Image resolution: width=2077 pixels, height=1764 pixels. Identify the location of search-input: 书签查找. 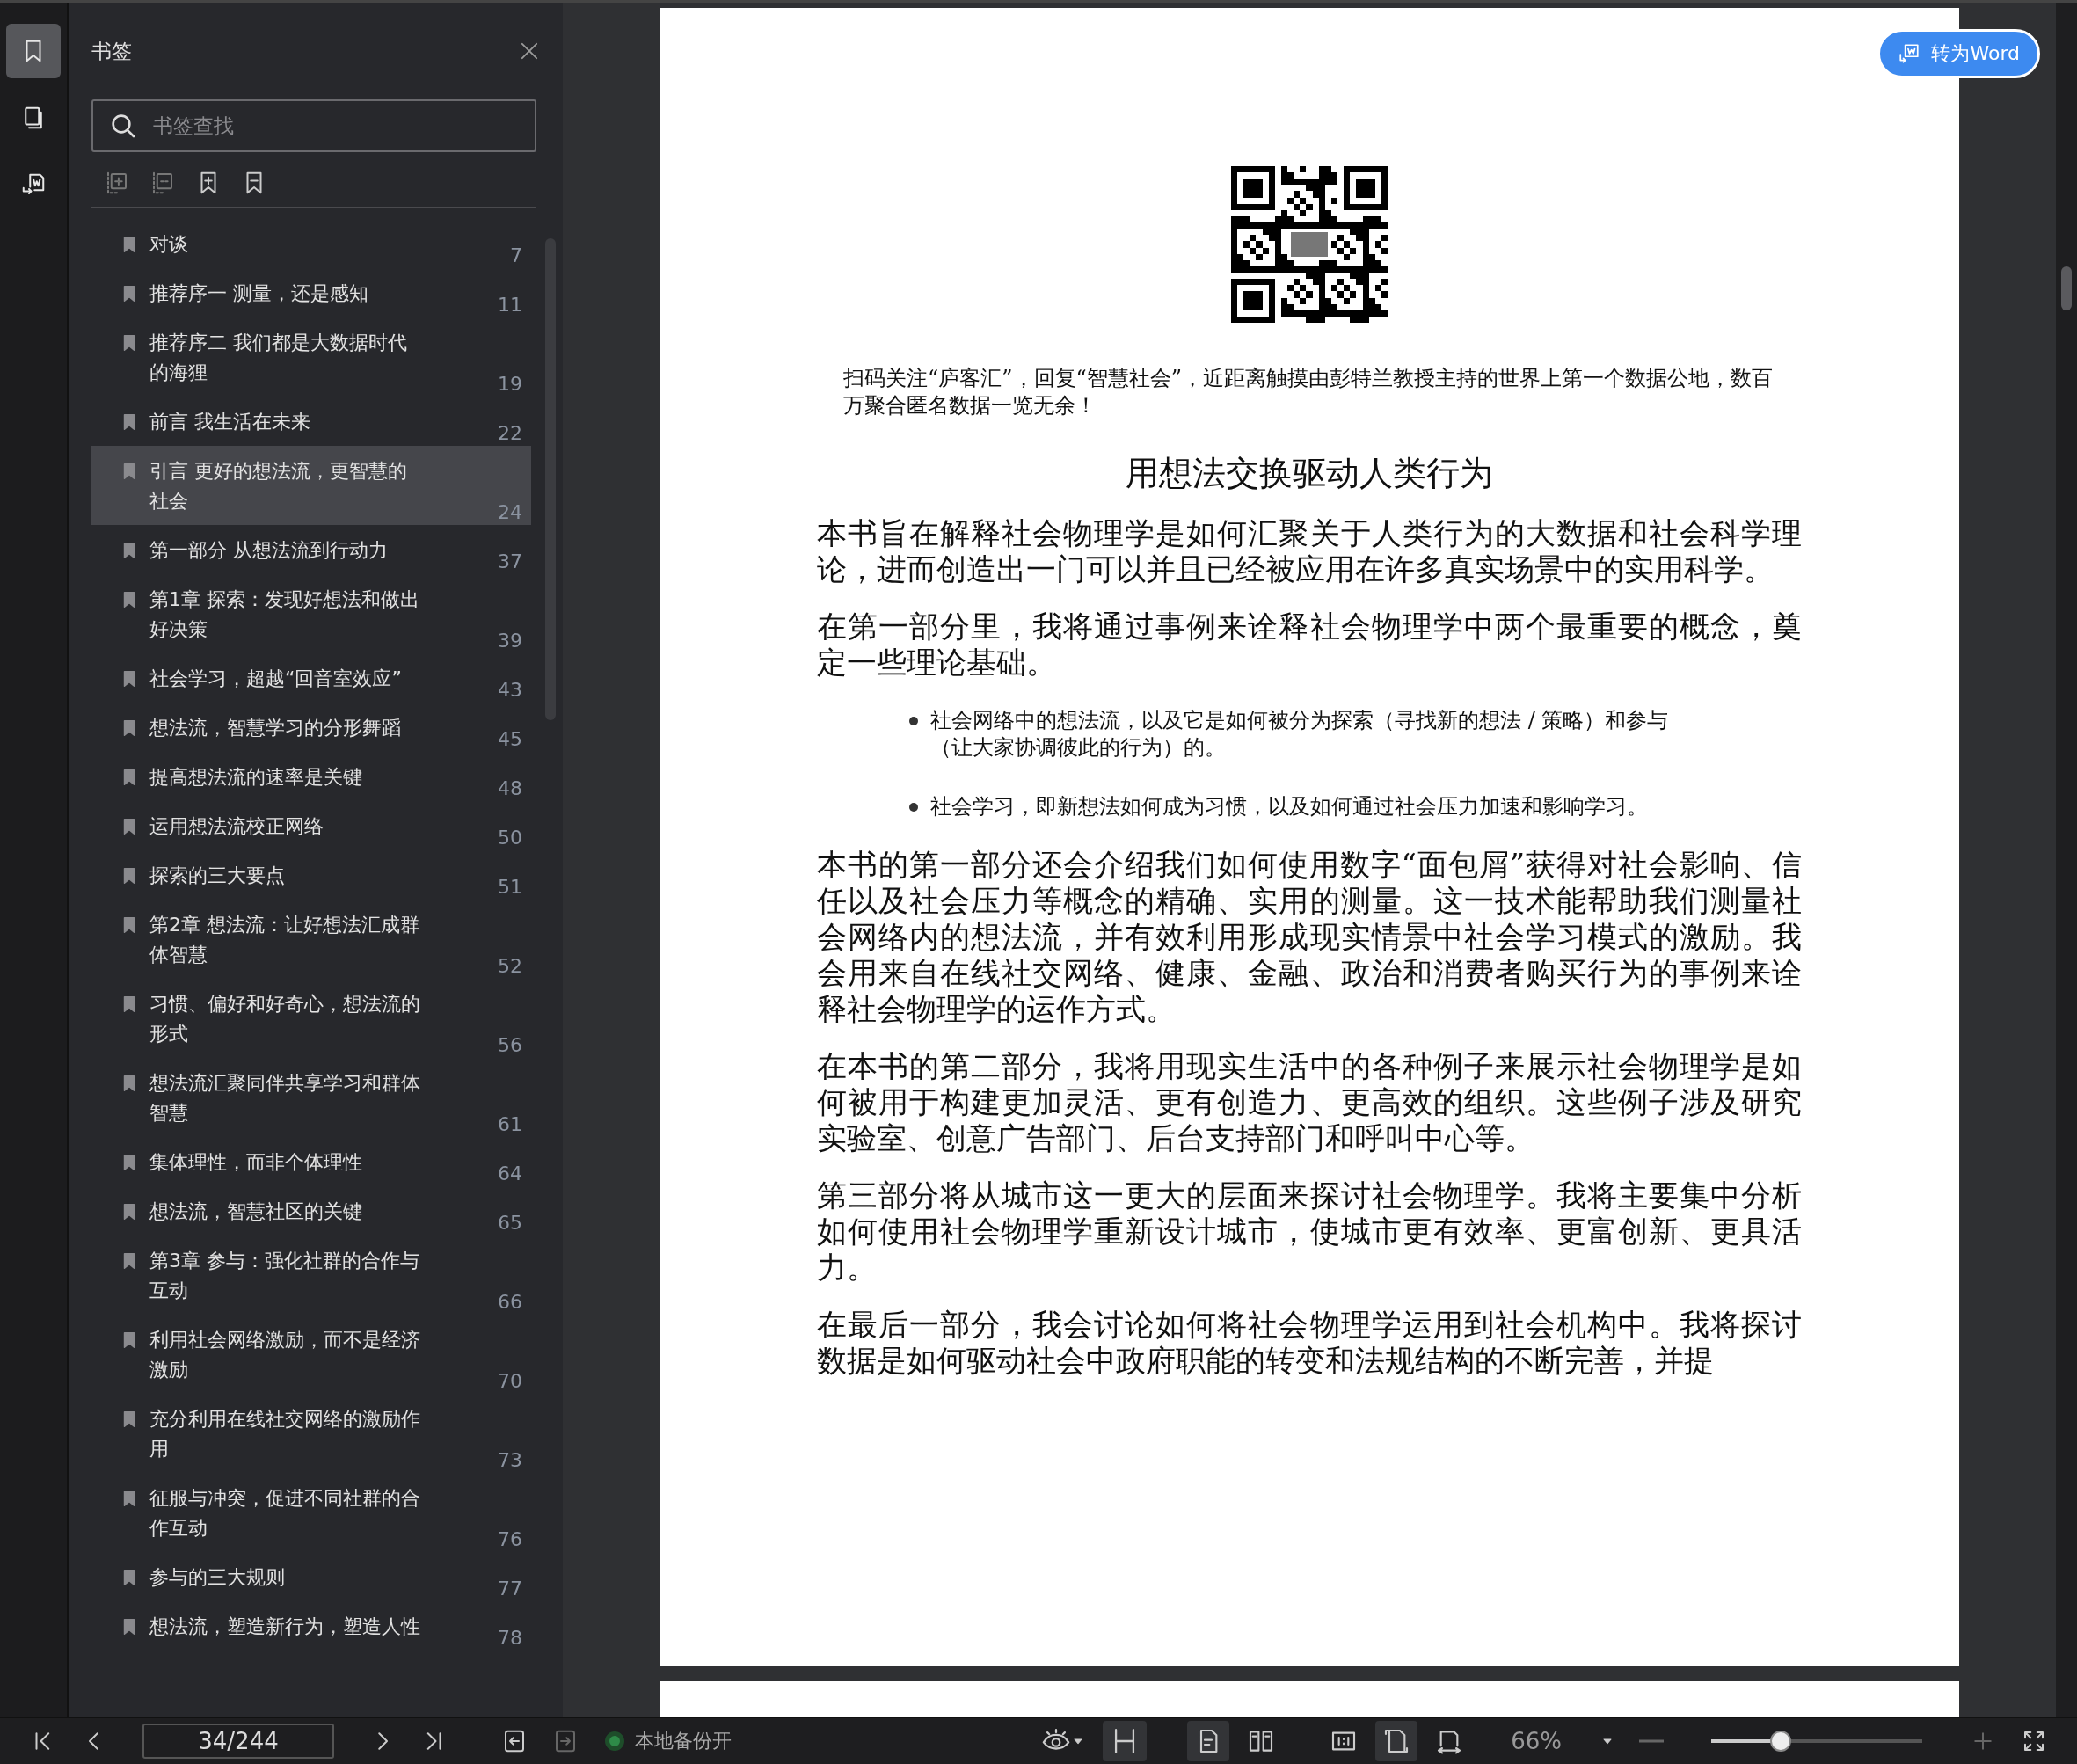
(335, 125).